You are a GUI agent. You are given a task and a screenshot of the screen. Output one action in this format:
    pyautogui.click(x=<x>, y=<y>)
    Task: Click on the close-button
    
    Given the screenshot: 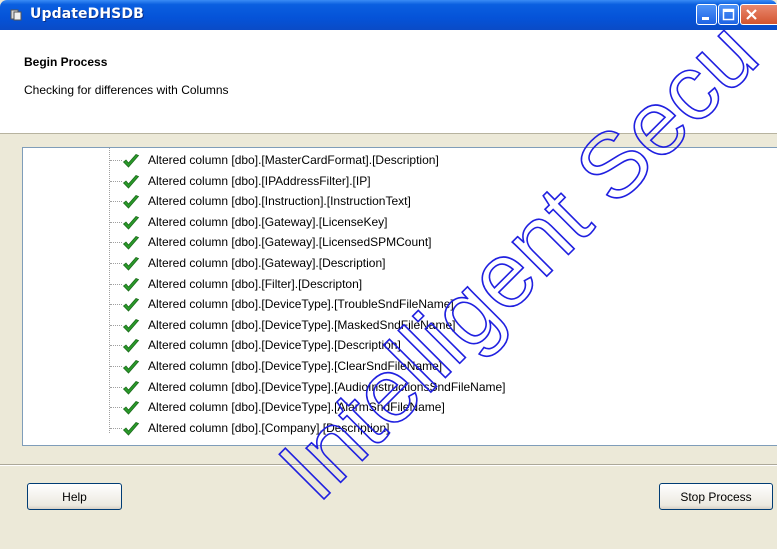 What is the action you would take?
    pyautogui.click(x=758, y=14)
    